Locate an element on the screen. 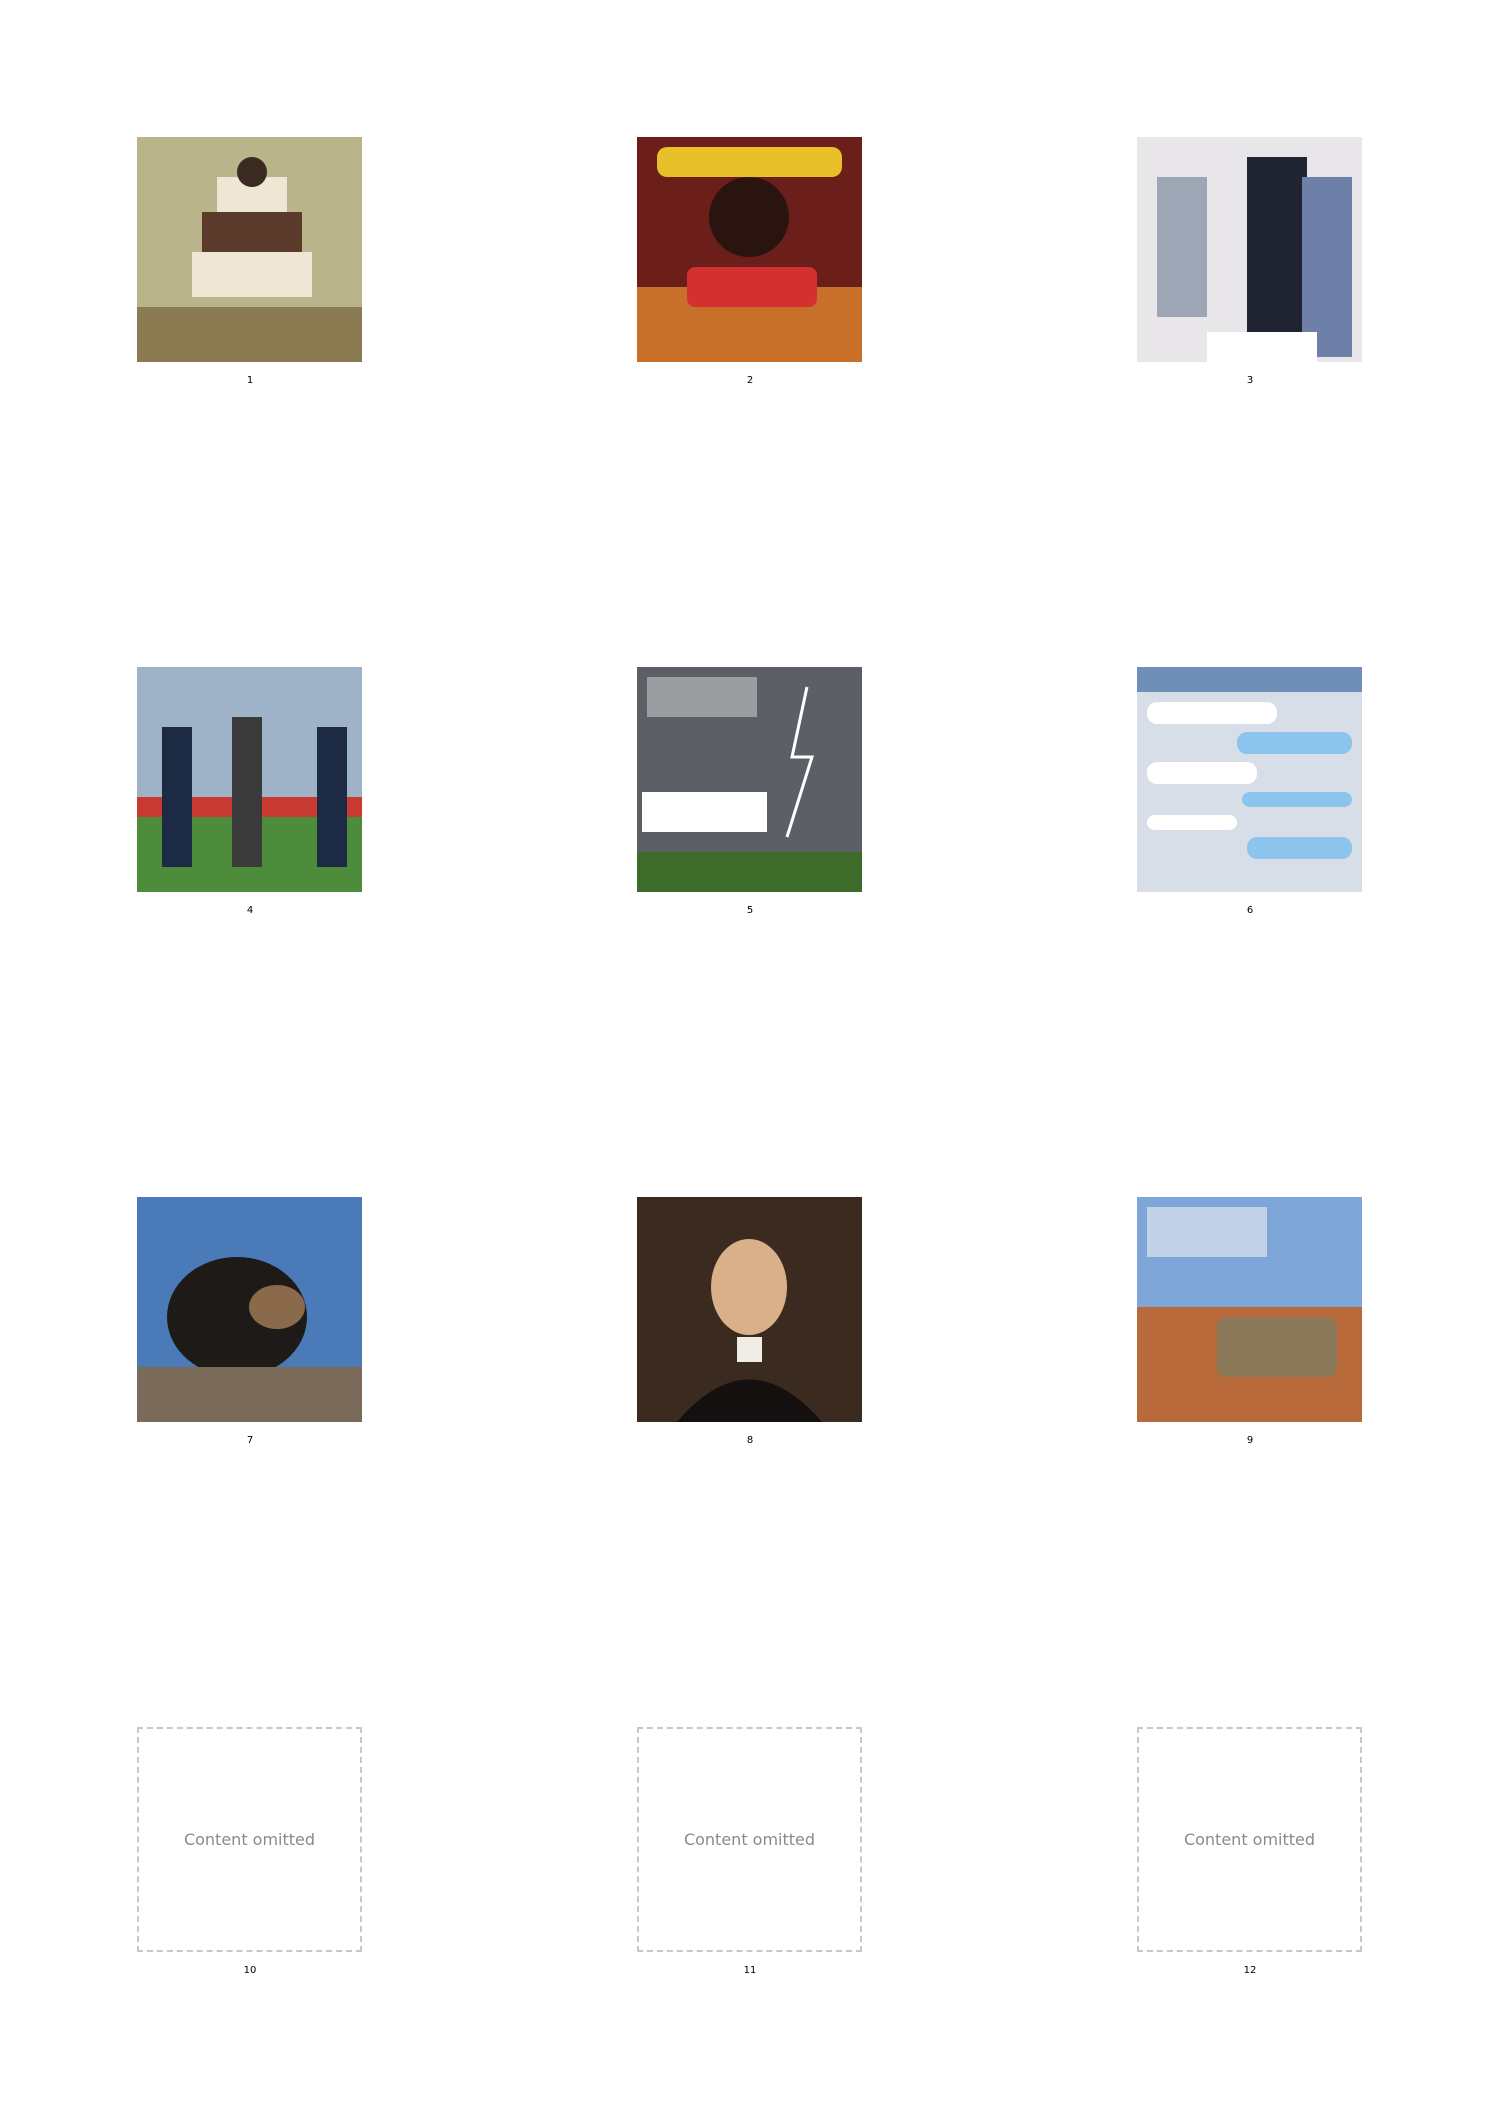  panel-number: 12 is located at coordinates (1250, 1970).